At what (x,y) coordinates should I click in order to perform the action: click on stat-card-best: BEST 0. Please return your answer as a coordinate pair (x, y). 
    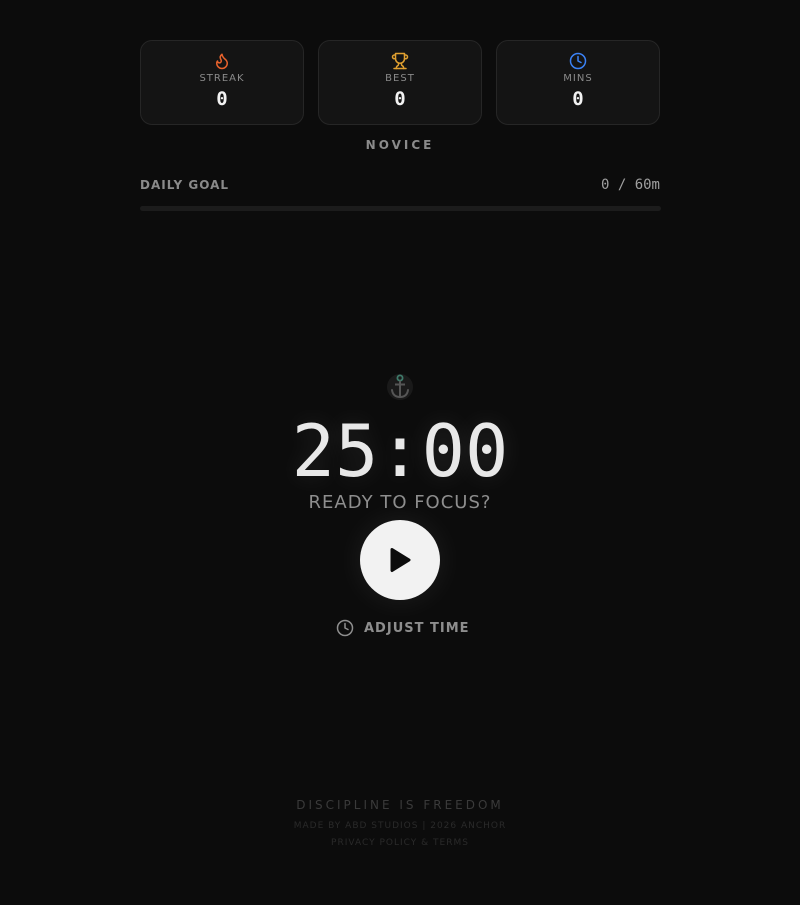
    Looking at the image, I should click on (400, 82).